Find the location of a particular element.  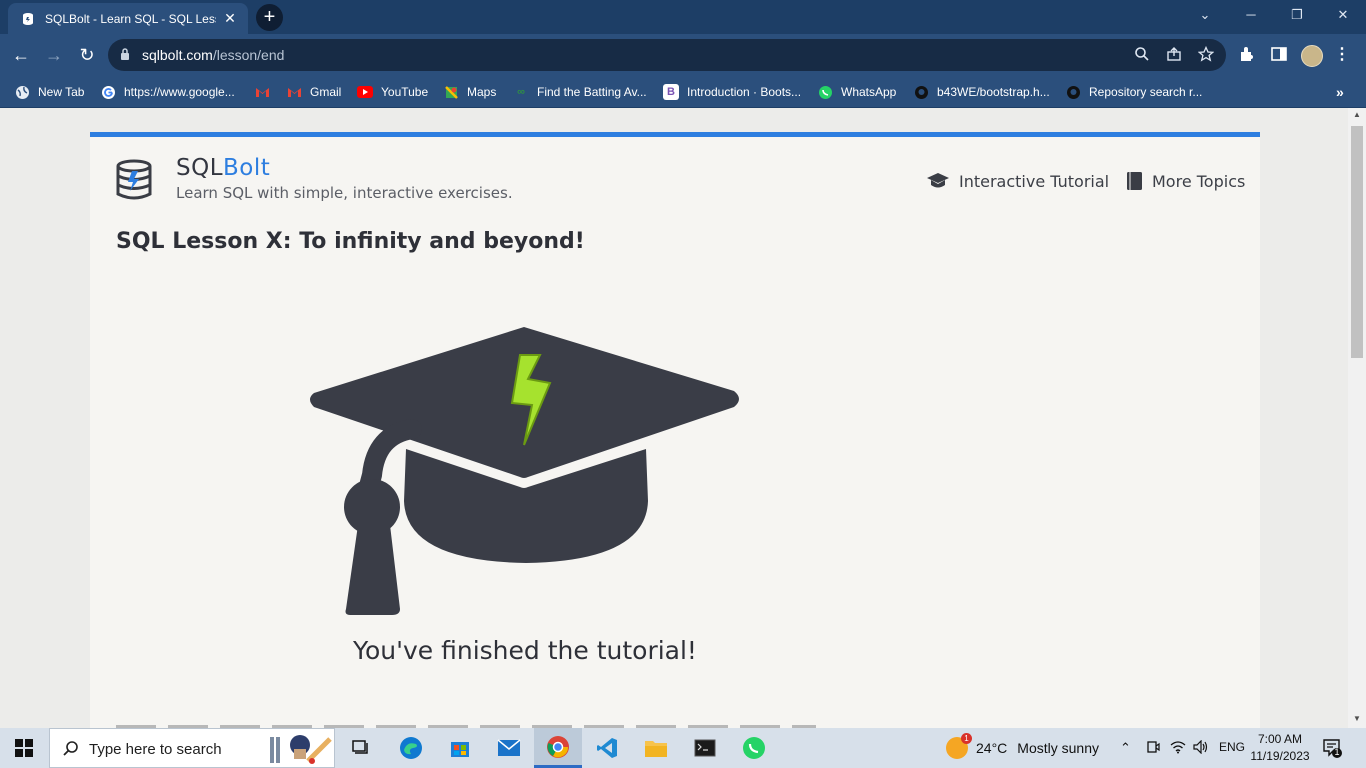

site-brand: SQLBolt is located at coordinates (223, 168).